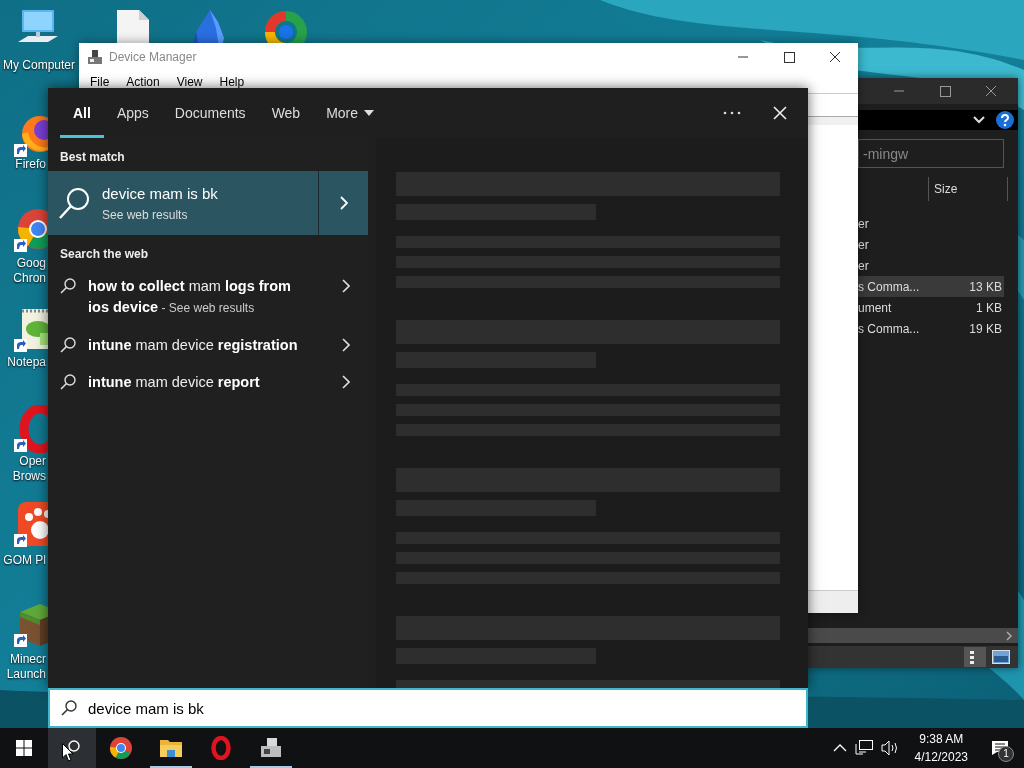 The width and height of the screenshot is (1024, 768). I want to click on web-suggestion: how to collect mam logs from ios device - See web results, so click(208, 297).